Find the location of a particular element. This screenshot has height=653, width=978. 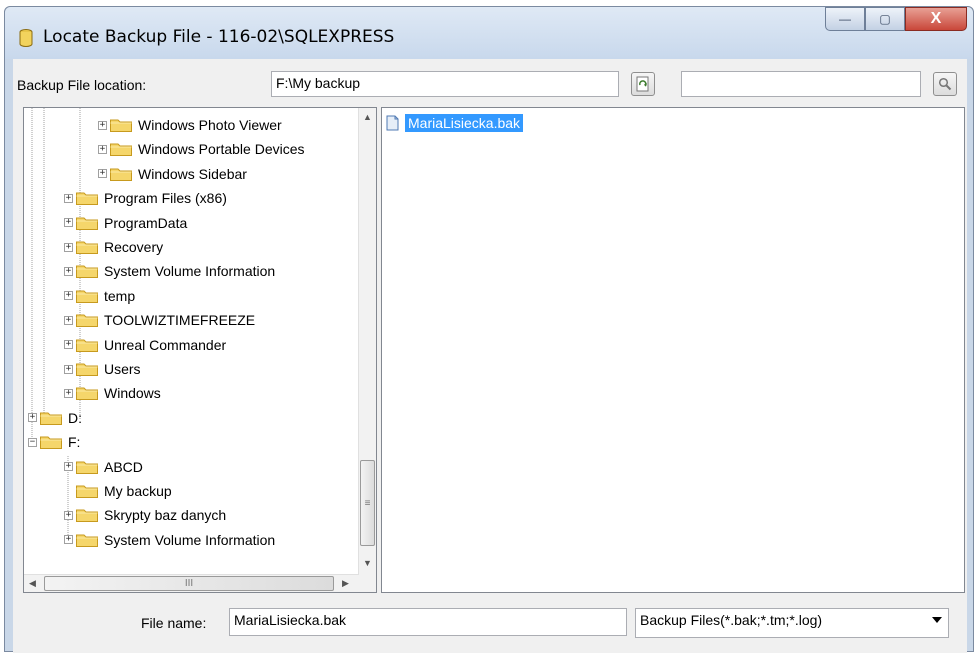

tree-node: + ABCD is located at coordinates (103, 467).